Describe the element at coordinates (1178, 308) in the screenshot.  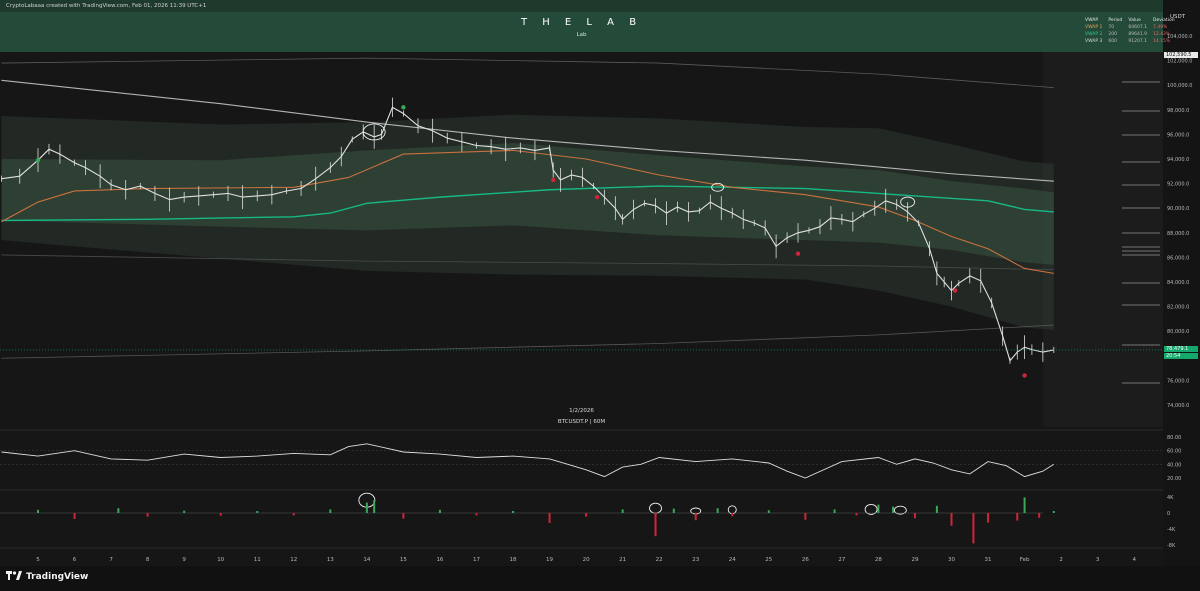
I see `price-tick-label: 82,000.0` at that location.